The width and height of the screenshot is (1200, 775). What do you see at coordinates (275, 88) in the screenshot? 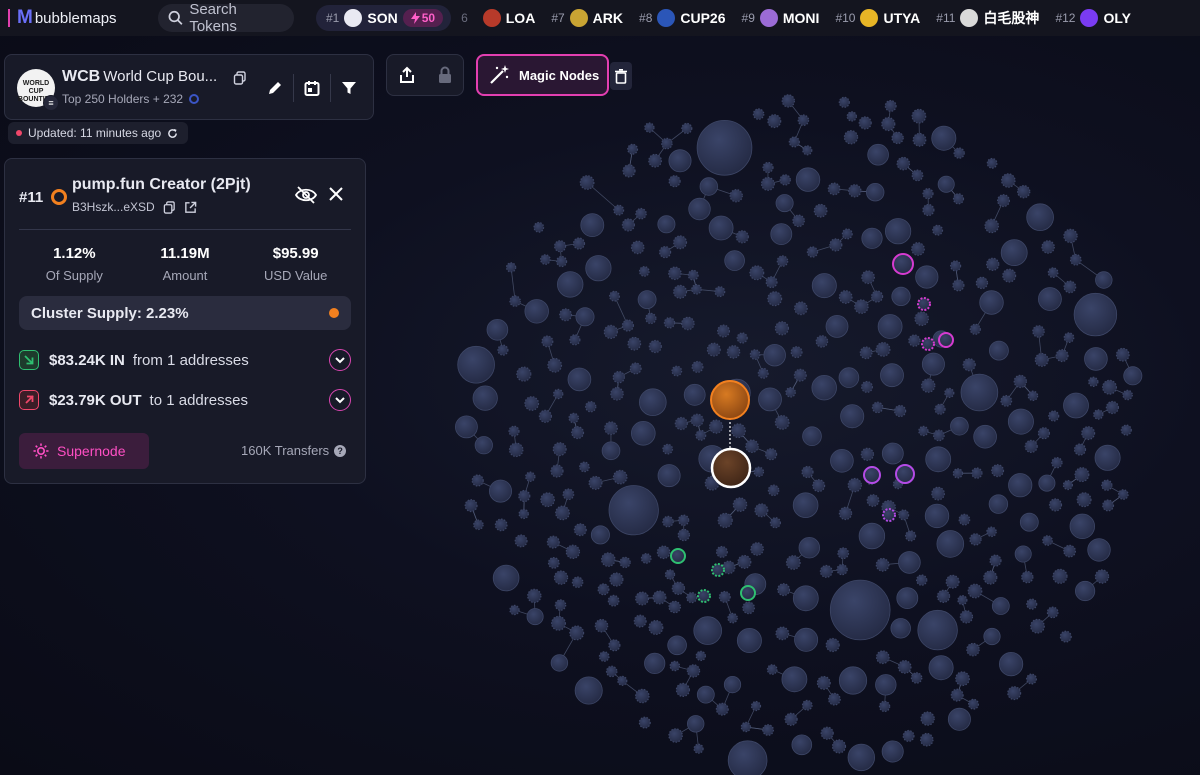
I see `edit-button` at bounding box center [275, 88].